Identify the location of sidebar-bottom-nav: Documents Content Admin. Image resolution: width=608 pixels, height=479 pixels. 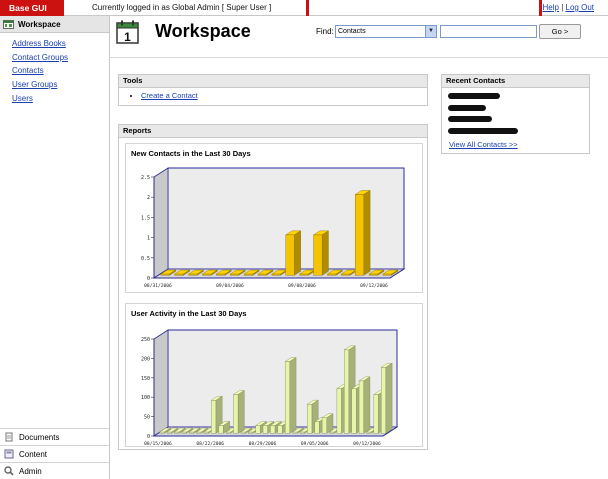
(54, 453).